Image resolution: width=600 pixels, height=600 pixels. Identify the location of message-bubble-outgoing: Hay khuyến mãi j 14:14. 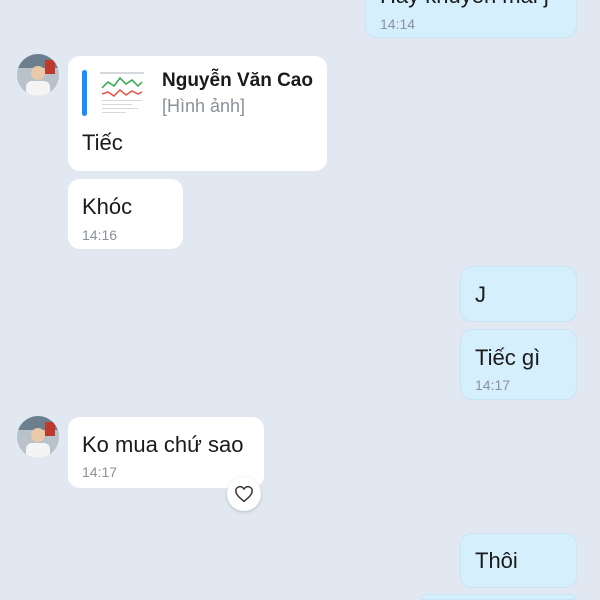
(471, 19).